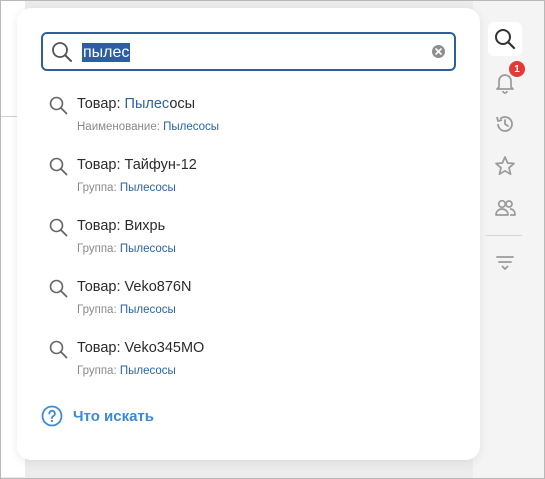 This screenshot has width=545, height=479. I want to click on result-subtitle: Наименование: Пылесосы, so click(148, 127).